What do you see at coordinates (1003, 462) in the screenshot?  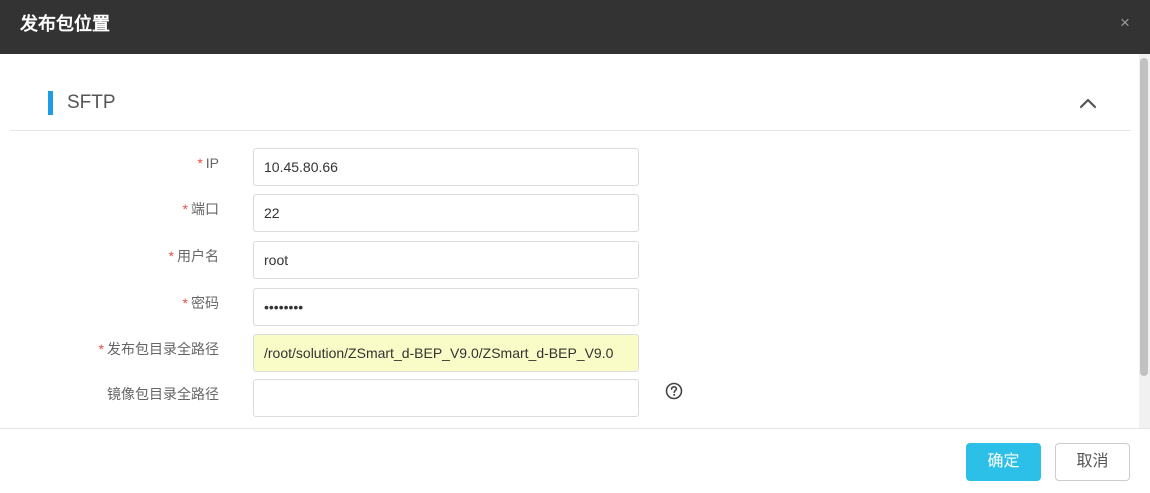 I see `confirm-button: 确定` at bounding box center [1003, 462].